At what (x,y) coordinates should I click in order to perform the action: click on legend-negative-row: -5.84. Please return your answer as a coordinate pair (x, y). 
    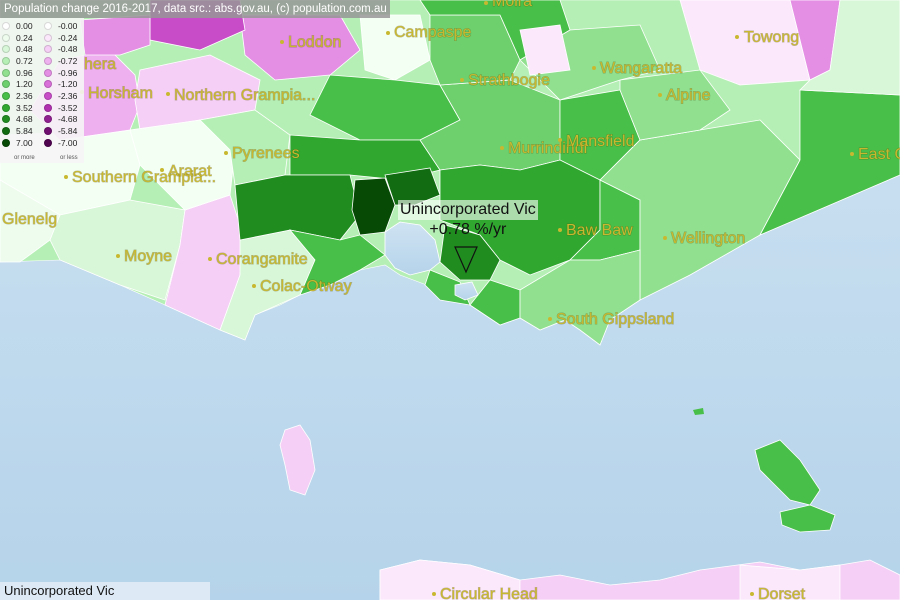
    Looking at the image, I should click on (60, 131).